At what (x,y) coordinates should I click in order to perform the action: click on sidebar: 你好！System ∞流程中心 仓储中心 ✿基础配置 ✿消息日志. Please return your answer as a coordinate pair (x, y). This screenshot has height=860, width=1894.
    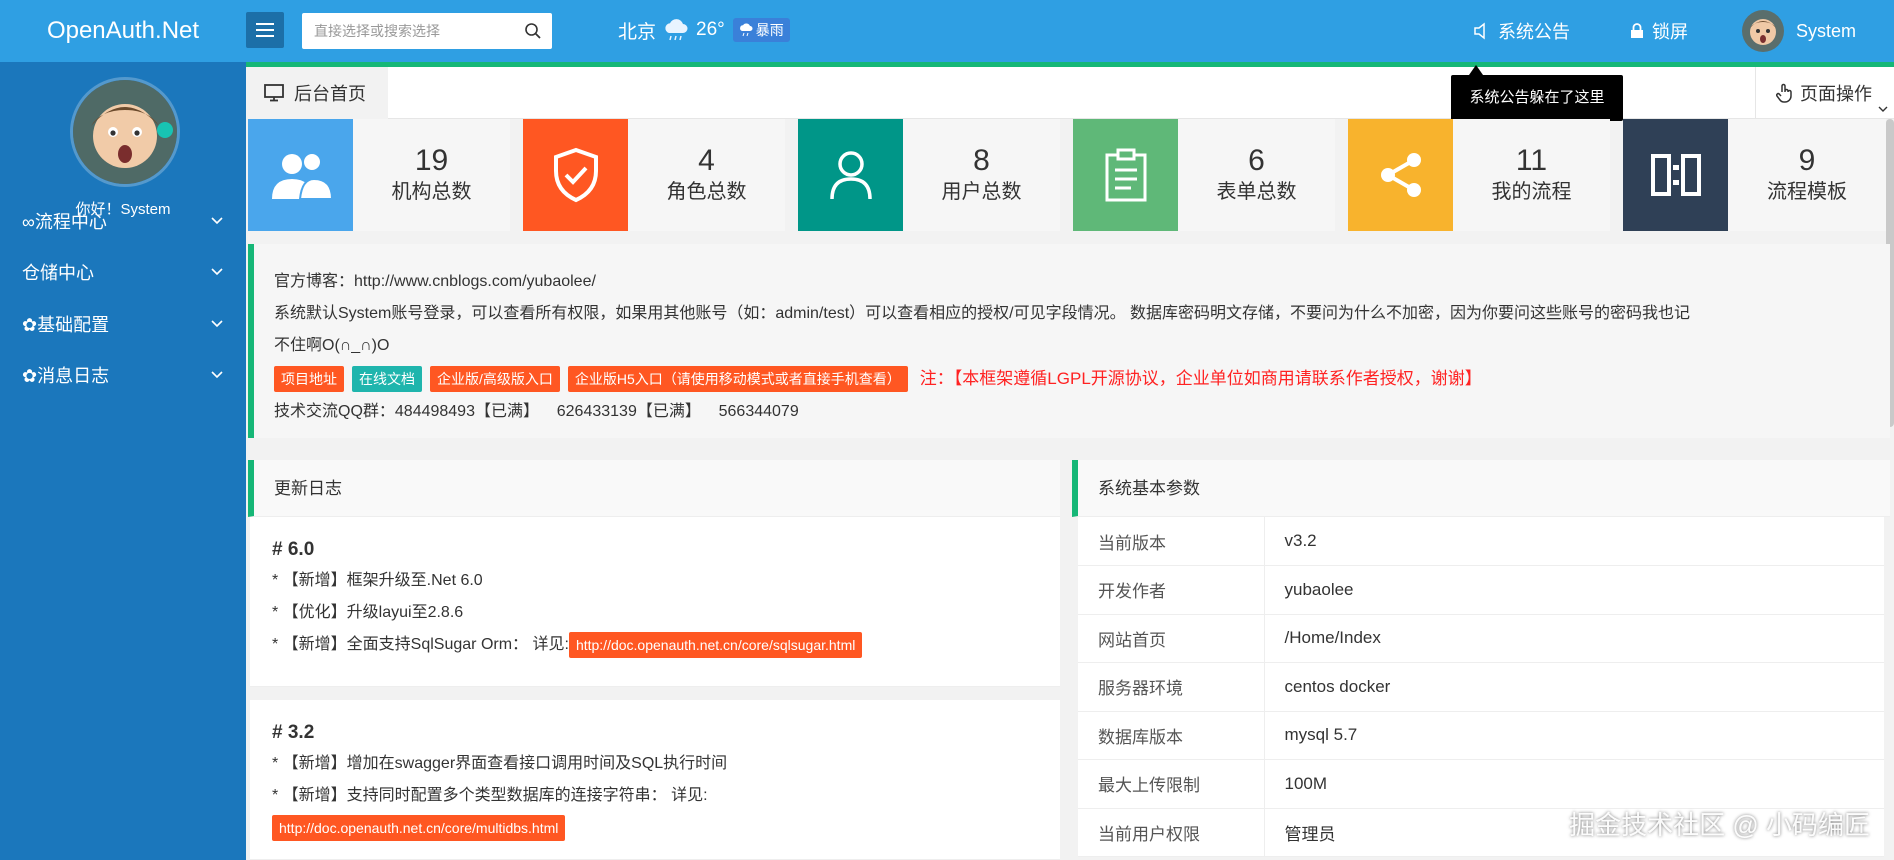
    Looking at the image, I should click on (123, 461).